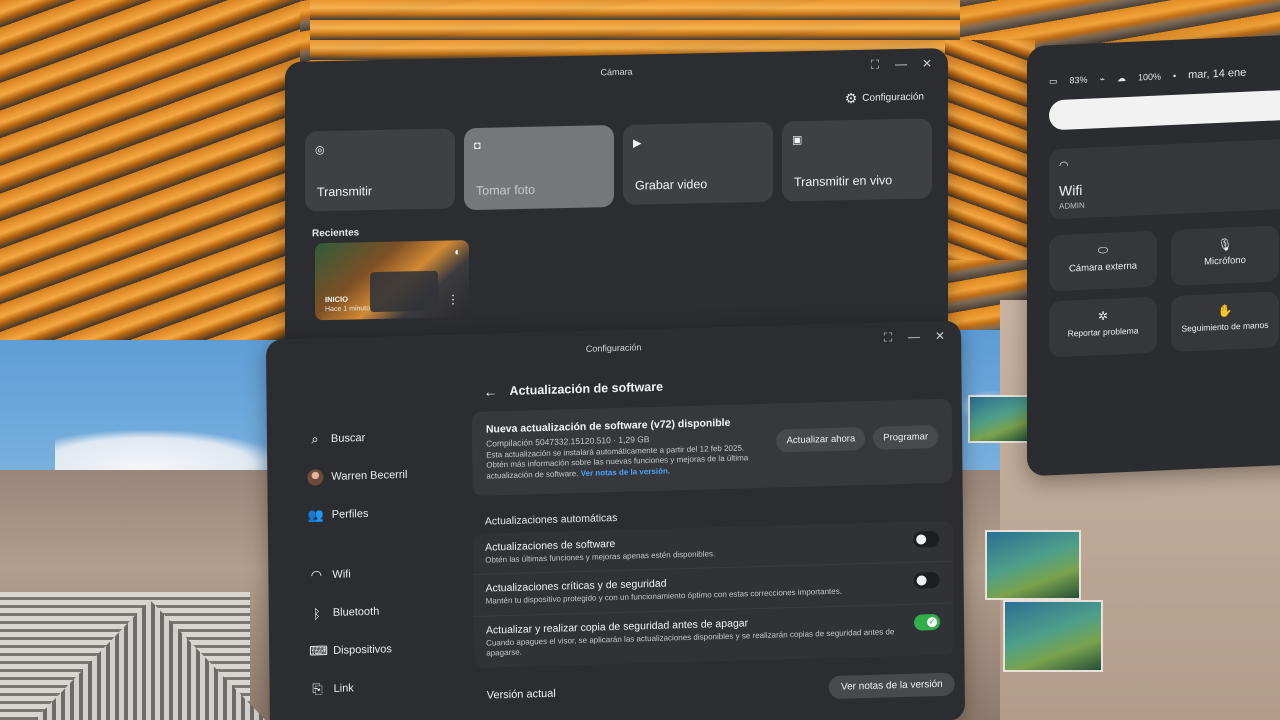  What do you see at coordinates (1103, 332) in the screenshot?
I see `tile-label: Reportar problema` at bounding box center [1103, 332].